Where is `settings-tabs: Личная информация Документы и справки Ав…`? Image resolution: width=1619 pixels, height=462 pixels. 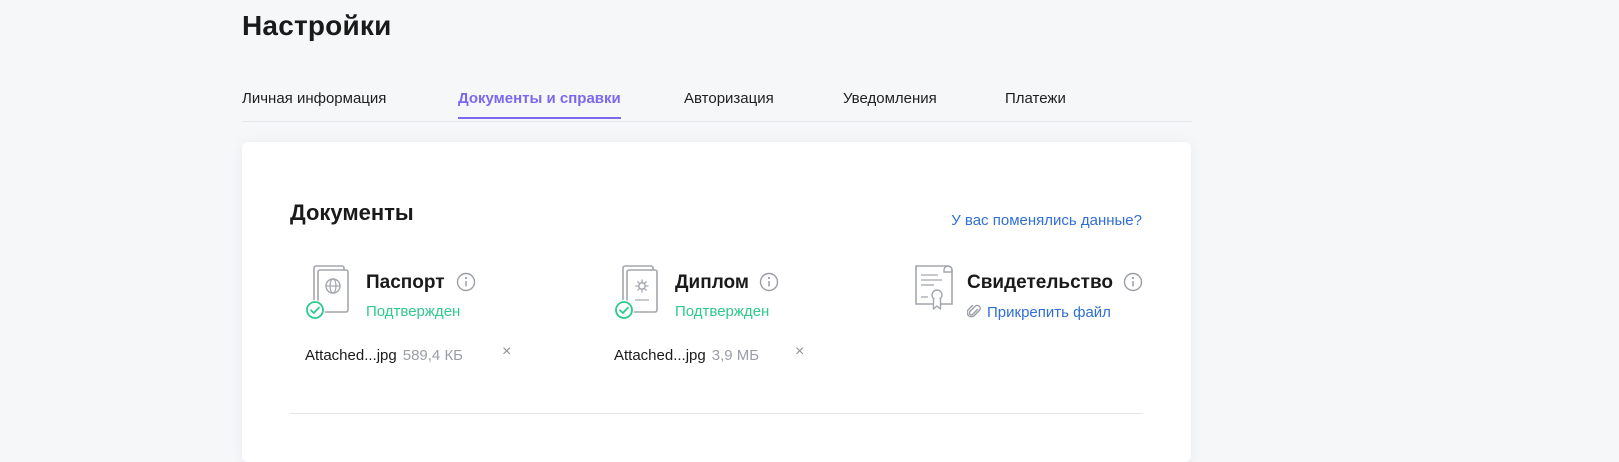 settings-tabs: Личная информация Документы и справки Ав… is located at coordinates (717, 105).